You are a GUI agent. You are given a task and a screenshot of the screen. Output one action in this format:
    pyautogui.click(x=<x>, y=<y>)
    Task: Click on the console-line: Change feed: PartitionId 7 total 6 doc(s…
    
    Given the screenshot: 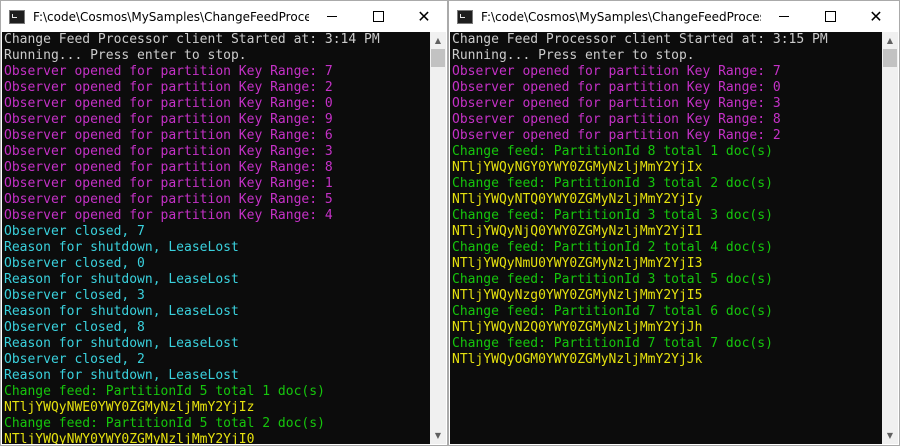 What is the action you would take?
    pyautogui.click(x=612, y=311)
    